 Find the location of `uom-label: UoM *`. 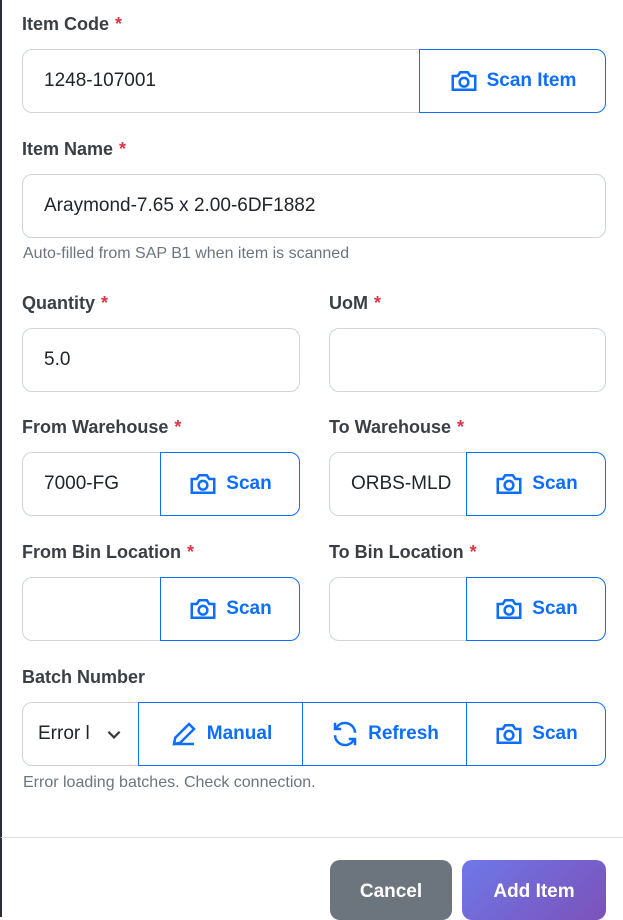

uom-label: UoM * is located at coordinates (355, 303).